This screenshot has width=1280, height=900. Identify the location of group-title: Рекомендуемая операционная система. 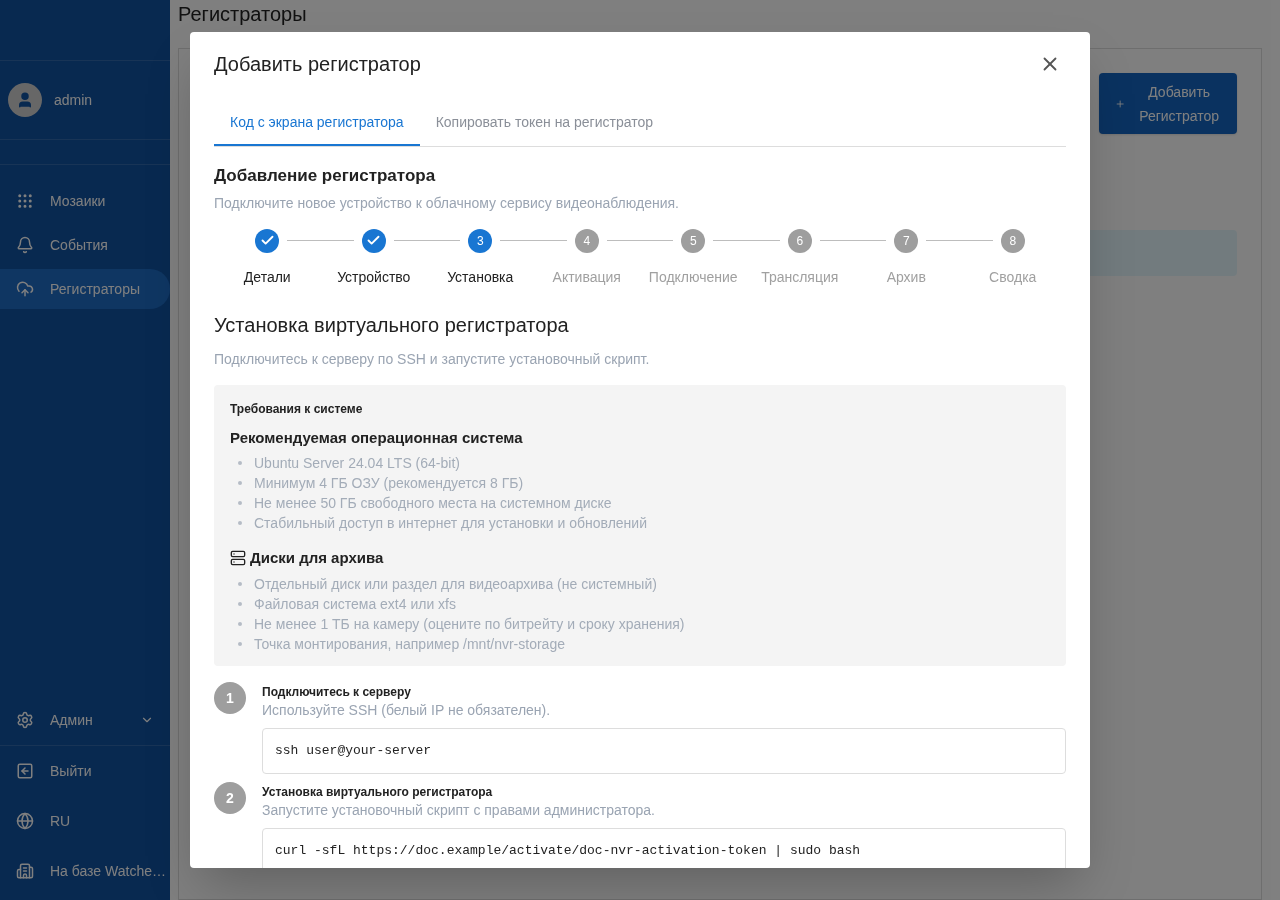
(376, 437).